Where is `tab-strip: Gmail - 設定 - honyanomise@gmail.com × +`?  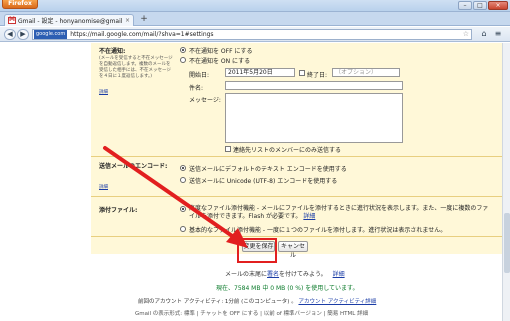 tab-strip: Gmail - 設定 - honyanomise@gmail.com × + is located at coordinates (255, 19).